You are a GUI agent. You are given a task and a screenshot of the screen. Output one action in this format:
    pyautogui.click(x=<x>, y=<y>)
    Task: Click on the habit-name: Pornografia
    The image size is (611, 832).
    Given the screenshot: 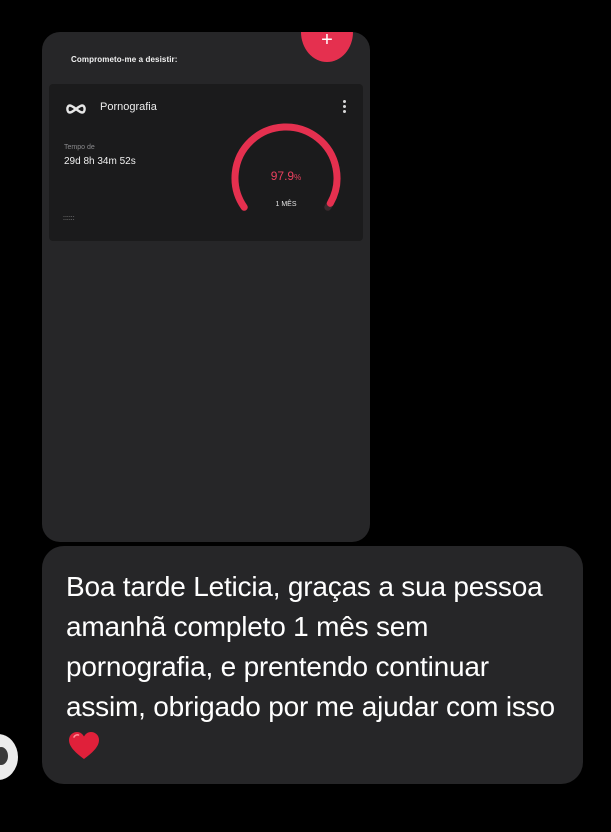 What is the action you would take?
    pyautogui.click(x=128, y=107)
    